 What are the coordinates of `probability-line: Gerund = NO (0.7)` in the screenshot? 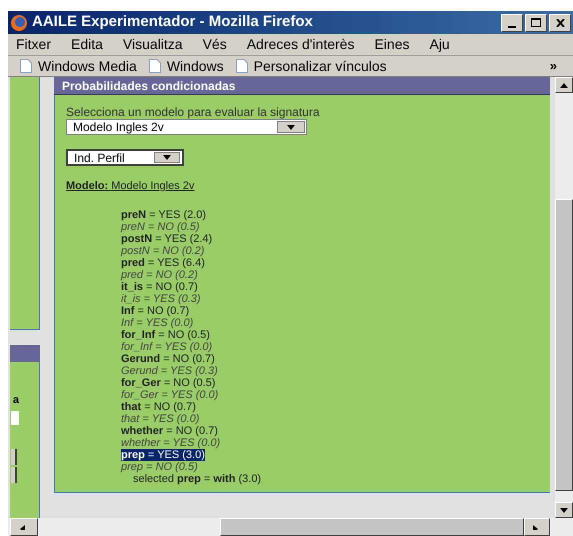 It's located at (168, 358).